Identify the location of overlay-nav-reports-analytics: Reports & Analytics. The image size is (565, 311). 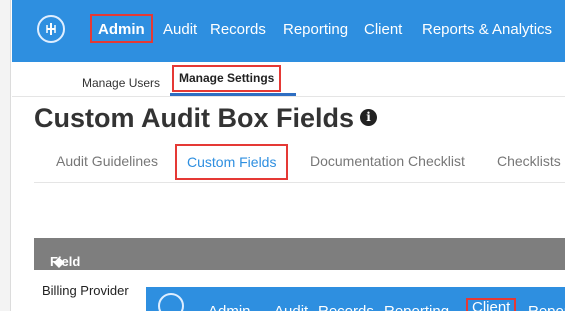
(546, 307).